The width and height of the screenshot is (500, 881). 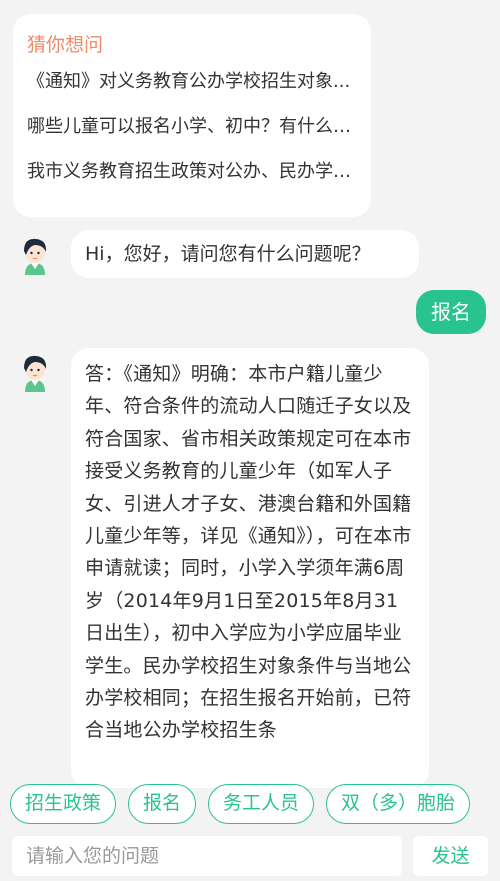 I want to click on quick-reply-chip: 双（多）胞胎, so click(x=398, y=804).